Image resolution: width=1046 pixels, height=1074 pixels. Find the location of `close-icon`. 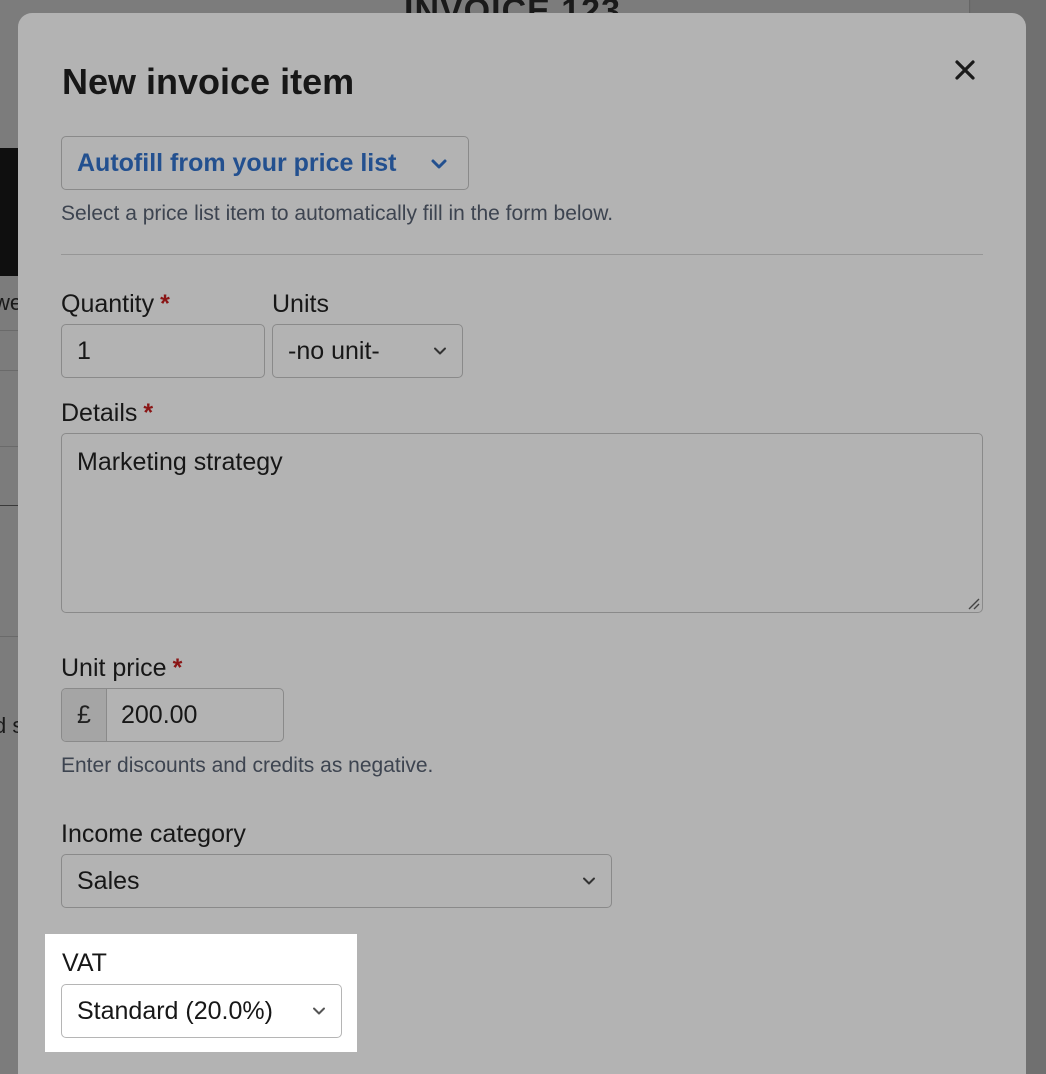

close-icon is located at coordinates (965, 70).